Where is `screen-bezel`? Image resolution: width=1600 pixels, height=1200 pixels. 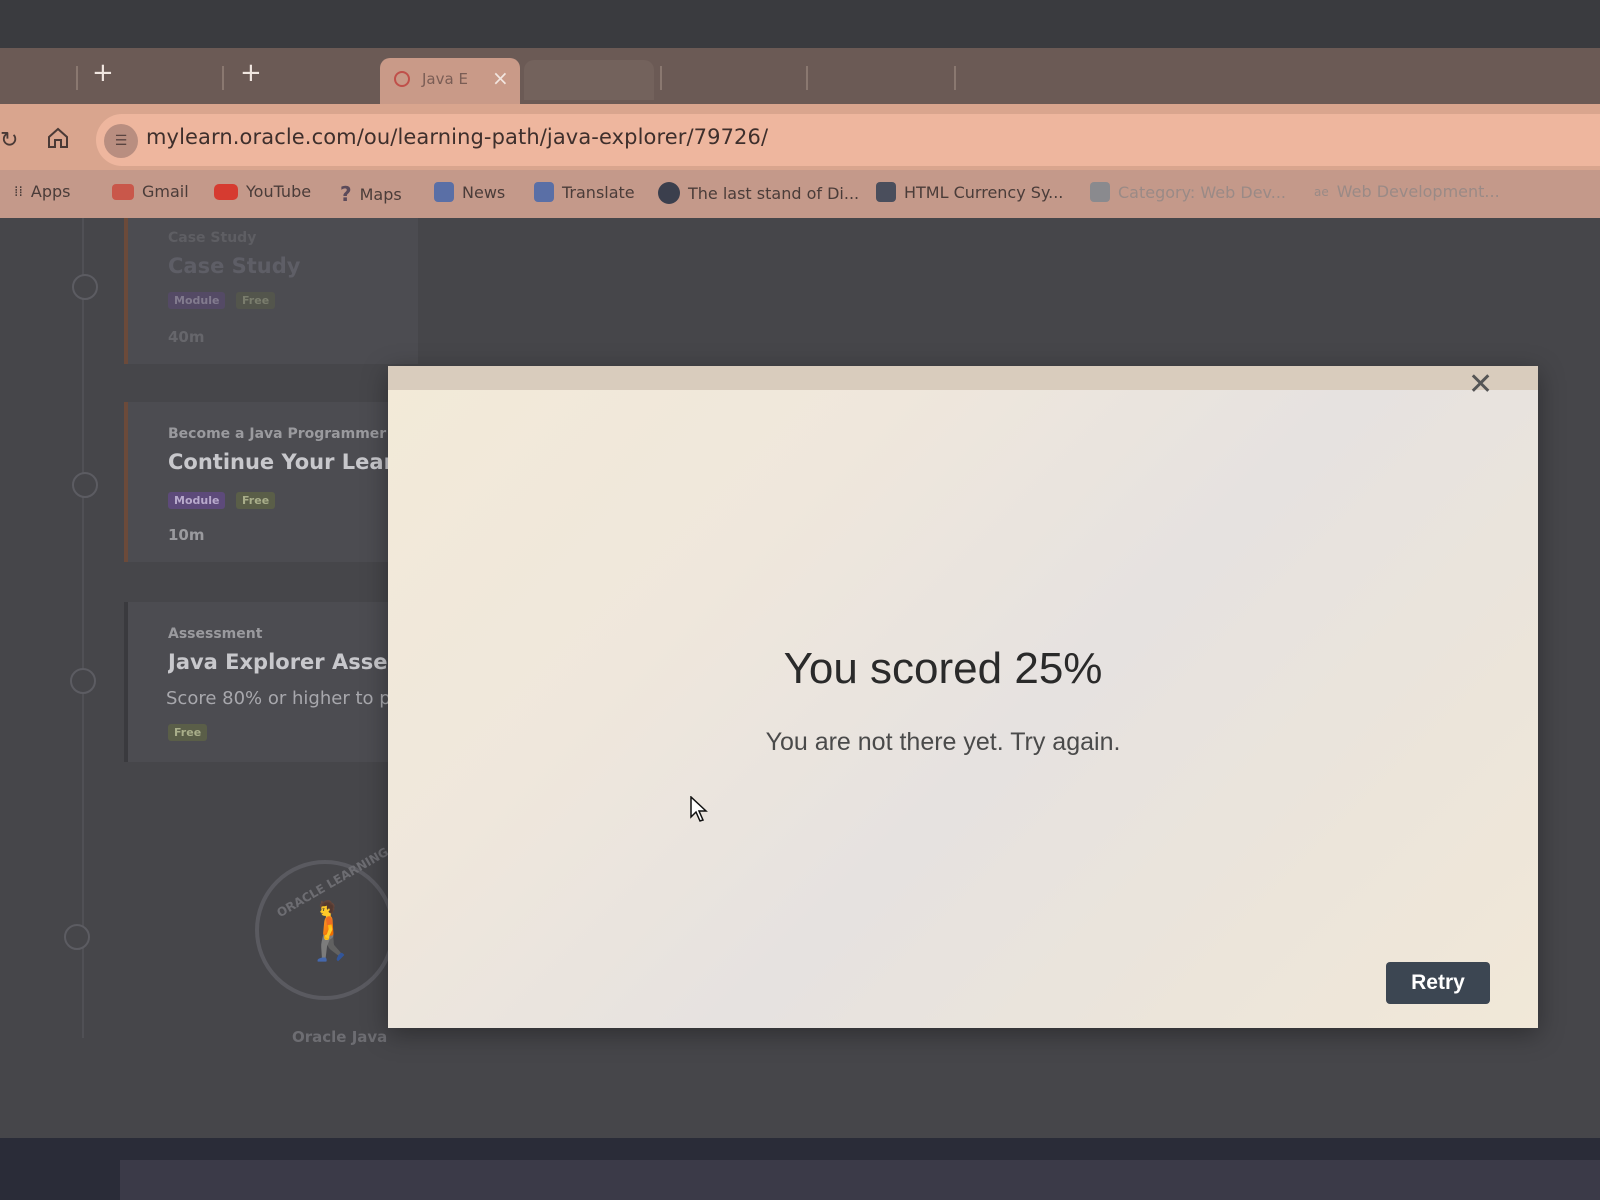
screen-bezel is located at coordinates (800, 24).